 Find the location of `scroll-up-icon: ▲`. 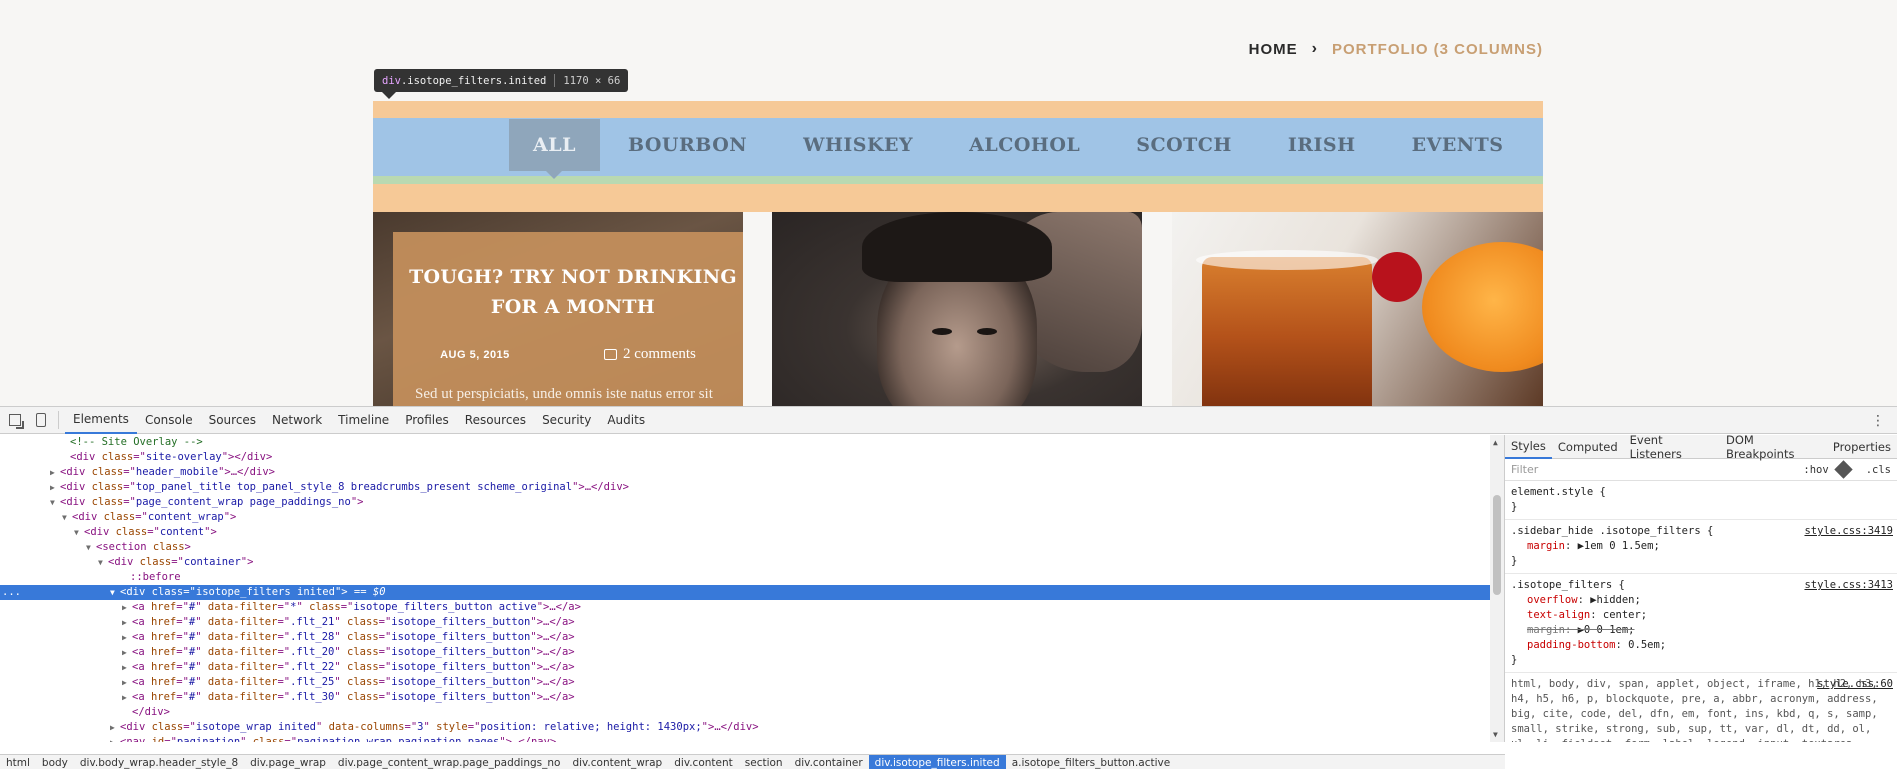

scroll-up-icon: ▲ is located at coordinates (1495, 442).